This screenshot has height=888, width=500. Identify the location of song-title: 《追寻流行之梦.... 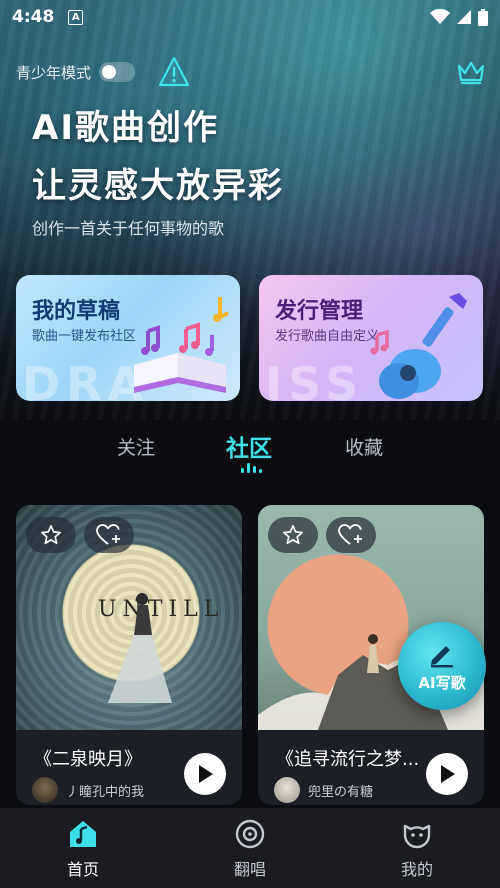
(348, 759).